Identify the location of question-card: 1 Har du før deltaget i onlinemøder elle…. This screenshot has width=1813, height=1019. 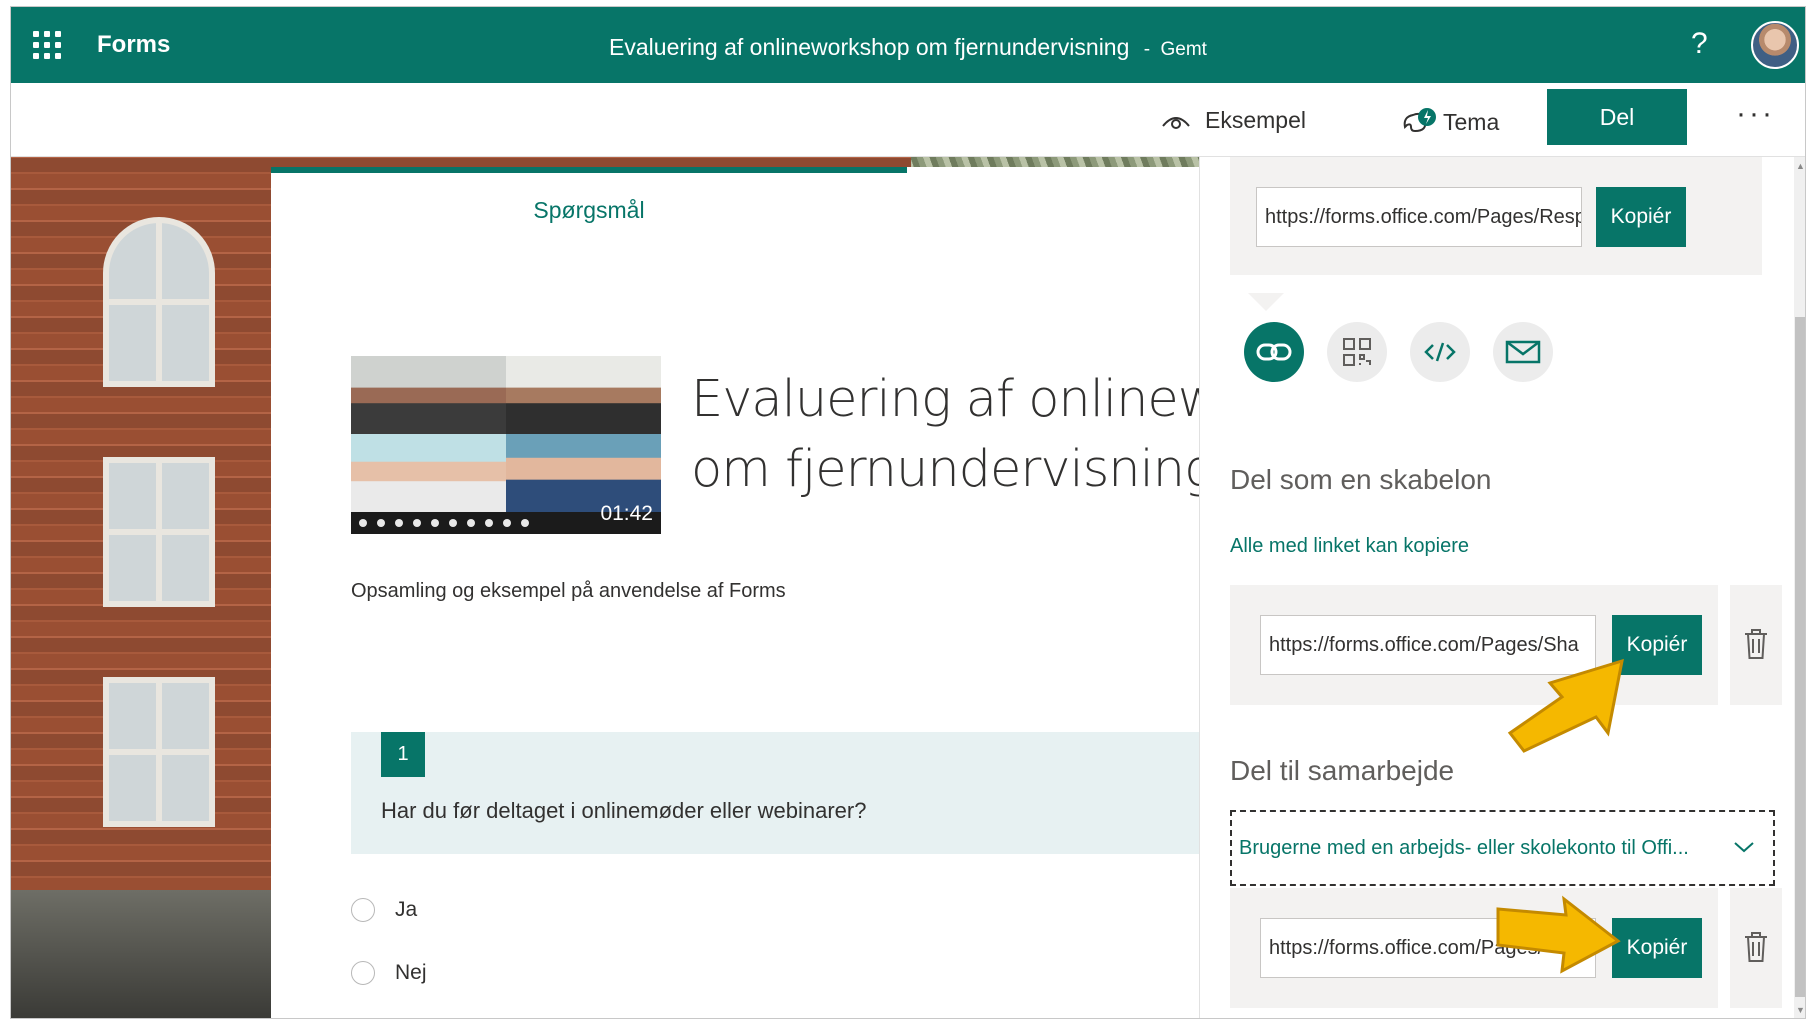
(781, 793).